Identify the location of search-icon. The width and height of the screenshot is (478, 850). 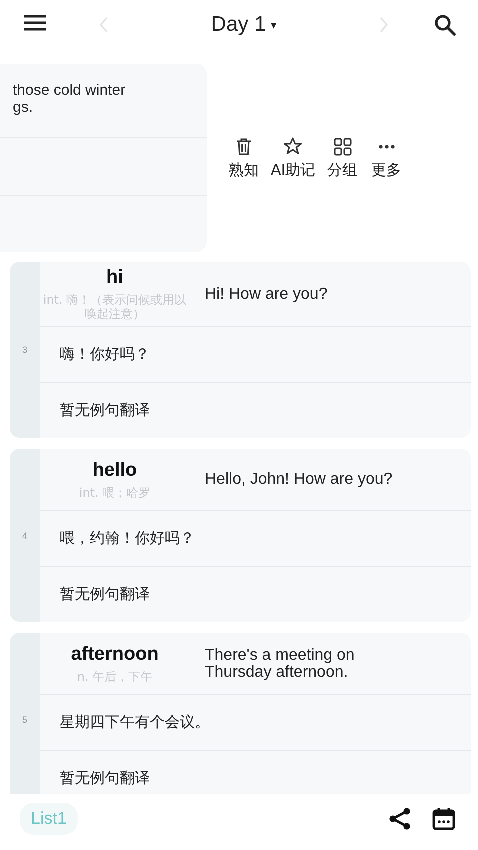
(445, 25).